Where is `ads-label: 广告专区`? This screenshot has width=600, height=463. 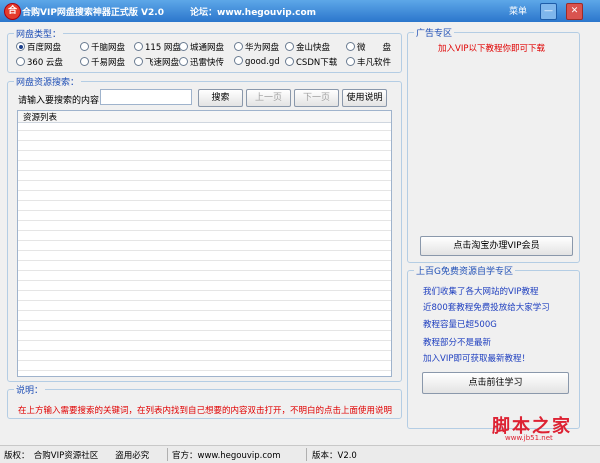 ads-label: 广告专区 is located at coordinates (434, 32).